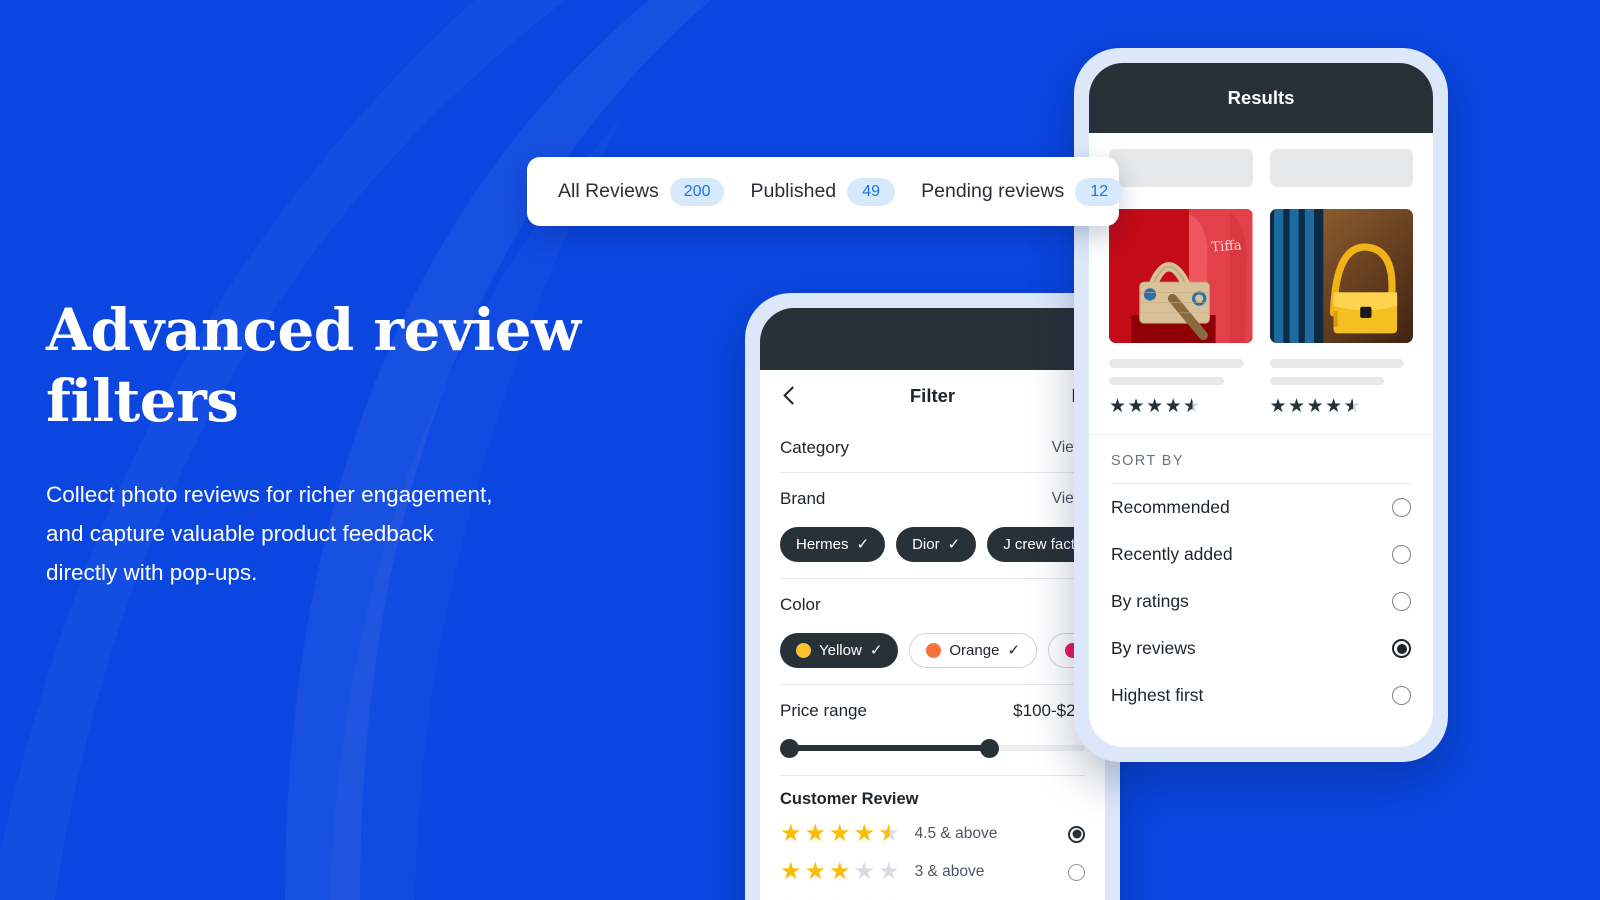 The image size is (1600, 900). Describe the element at coordinates (934, 650) in the screenshot. I see `color-swatch-orange` at that location.